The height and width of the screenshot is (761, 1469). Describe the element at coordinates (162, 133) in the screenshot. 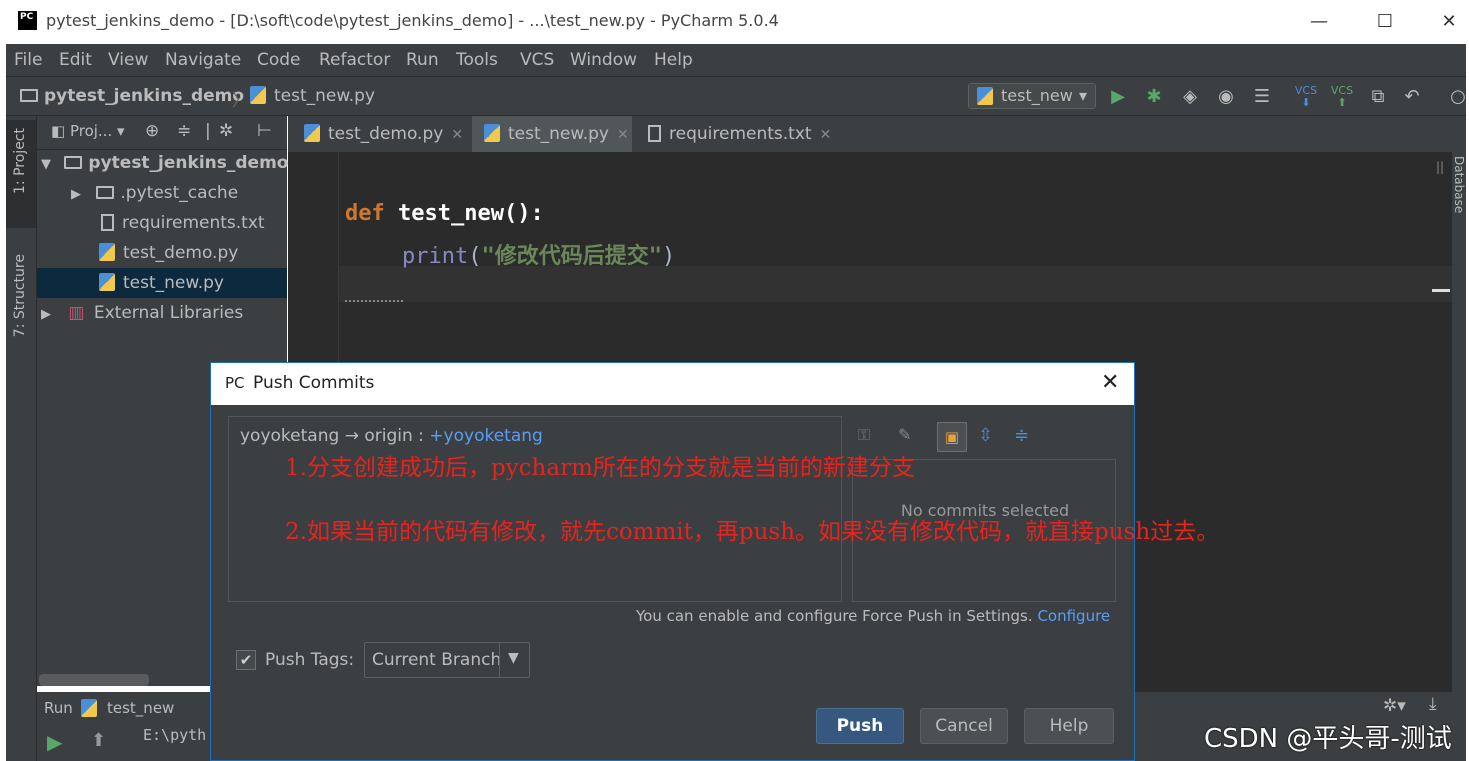

I see `project-panel-header: ◧ Proj... ▾ ⊕ ≑ | ✲ ⊢` at that location.